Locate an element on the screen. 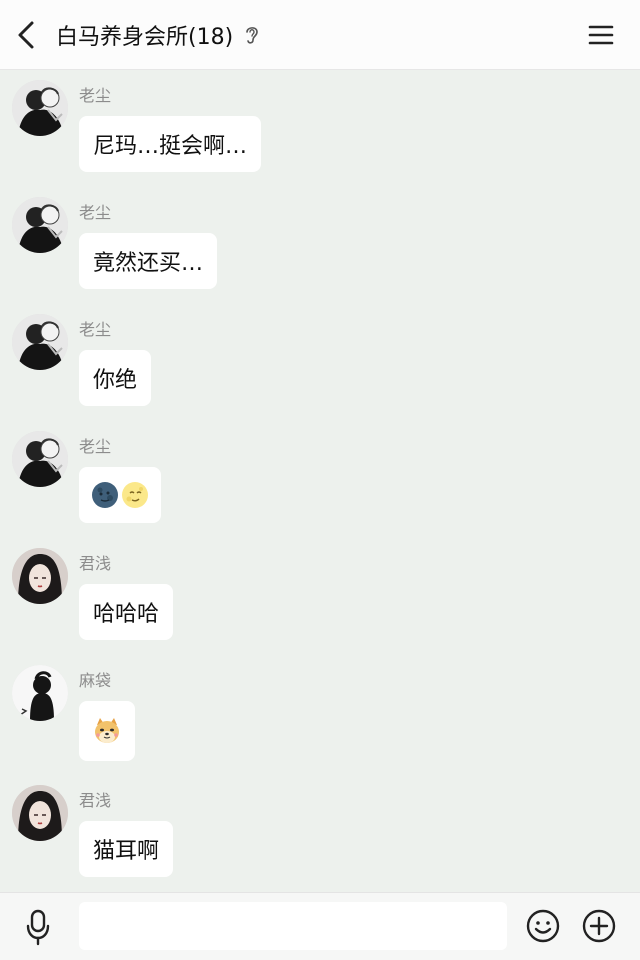  full-moon-face-emoji is located at coordinates (135, 495).